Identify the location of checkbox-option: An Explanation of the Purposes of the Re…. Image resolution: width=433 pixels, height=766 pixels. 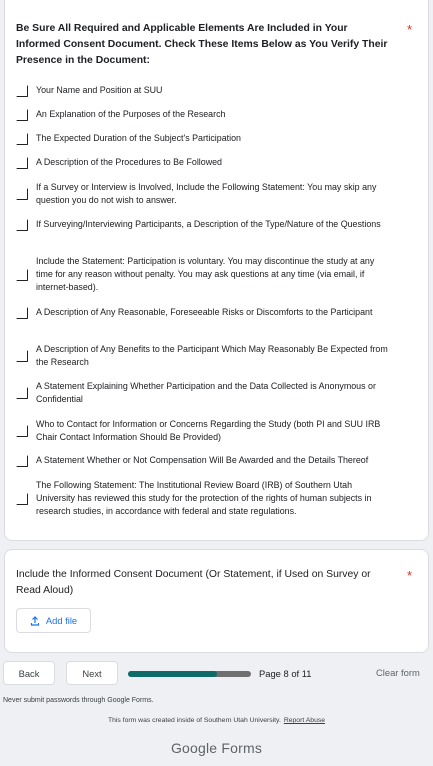
(216, 114).